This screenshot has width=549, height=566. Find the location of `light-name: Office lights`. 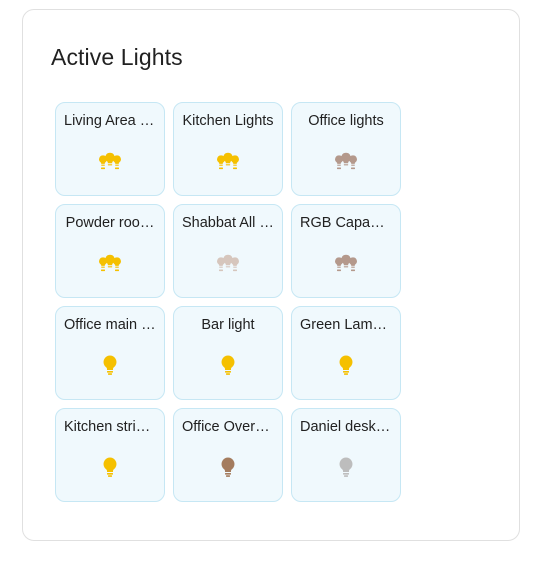

light-name: Office lights is located at coordinates (346, 121).